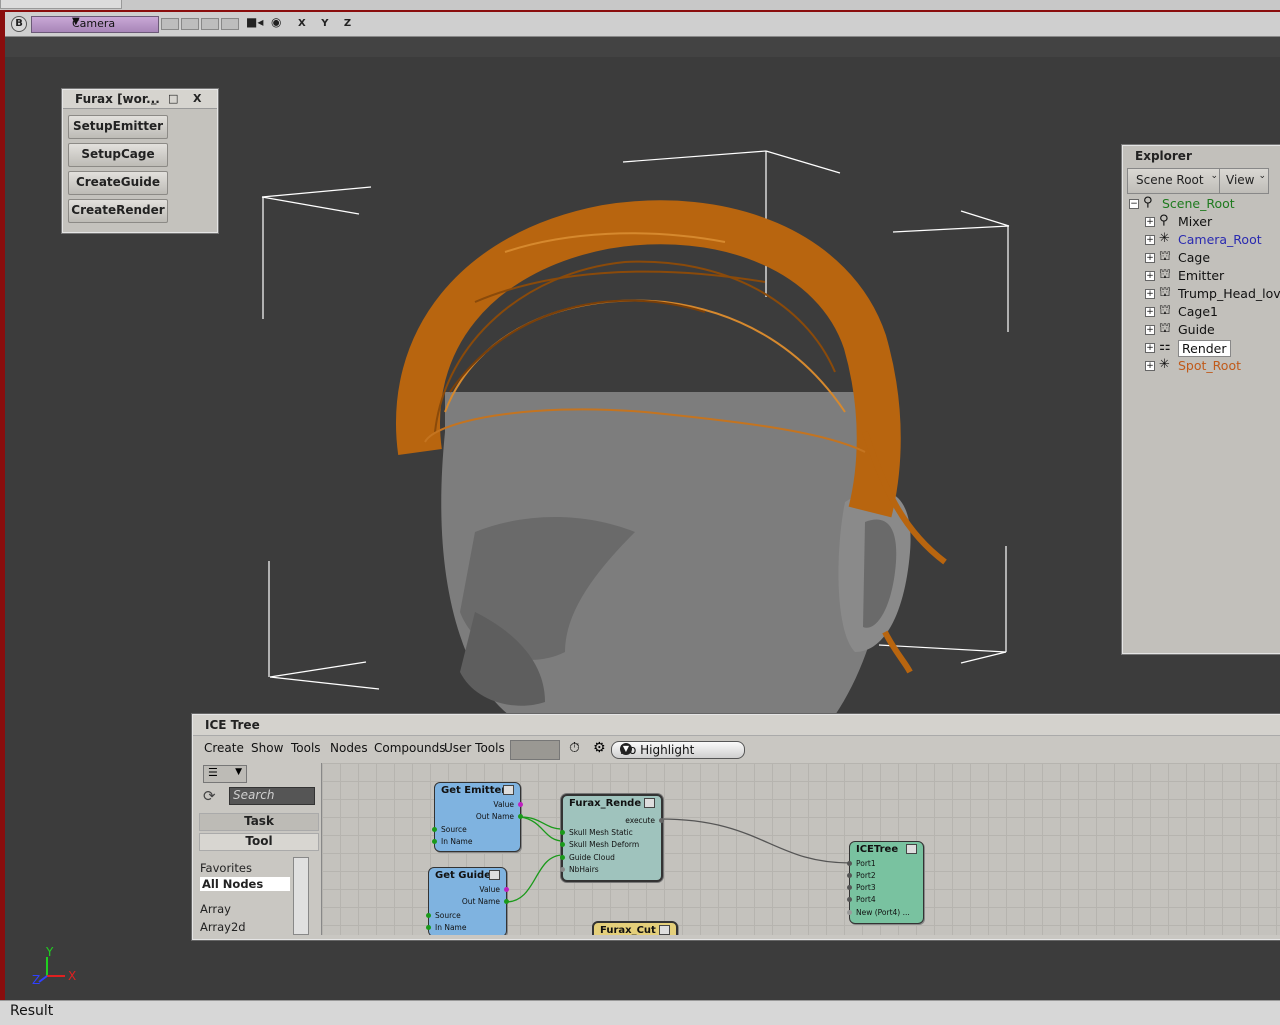 The height and width of the screenshot is (1025, 1280). What do you see at coordinates (245, 868) in the screenshot?
I see `list-item-favorites: Favorites` at bounding box center [245, 868].